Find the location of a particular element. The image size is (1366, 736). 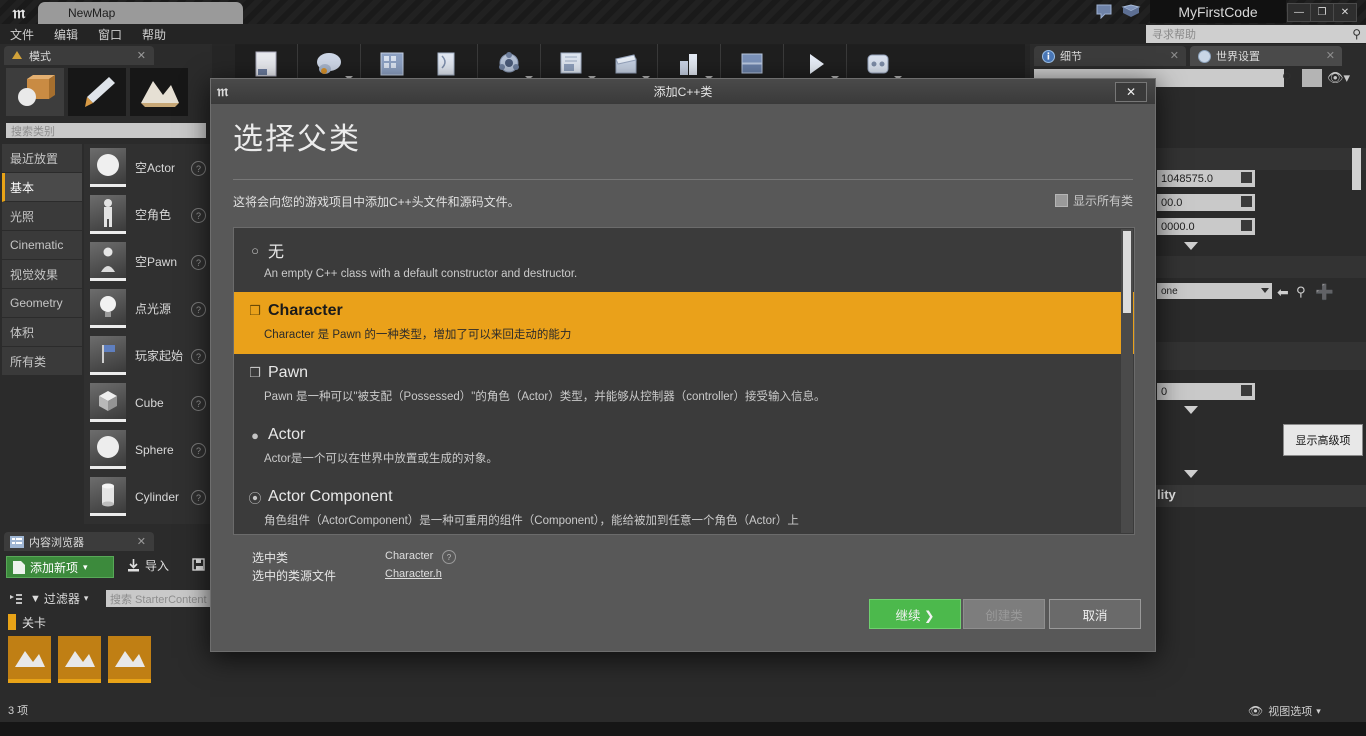

create-class-button: 创建类 is located at coordinates (1004, 614).